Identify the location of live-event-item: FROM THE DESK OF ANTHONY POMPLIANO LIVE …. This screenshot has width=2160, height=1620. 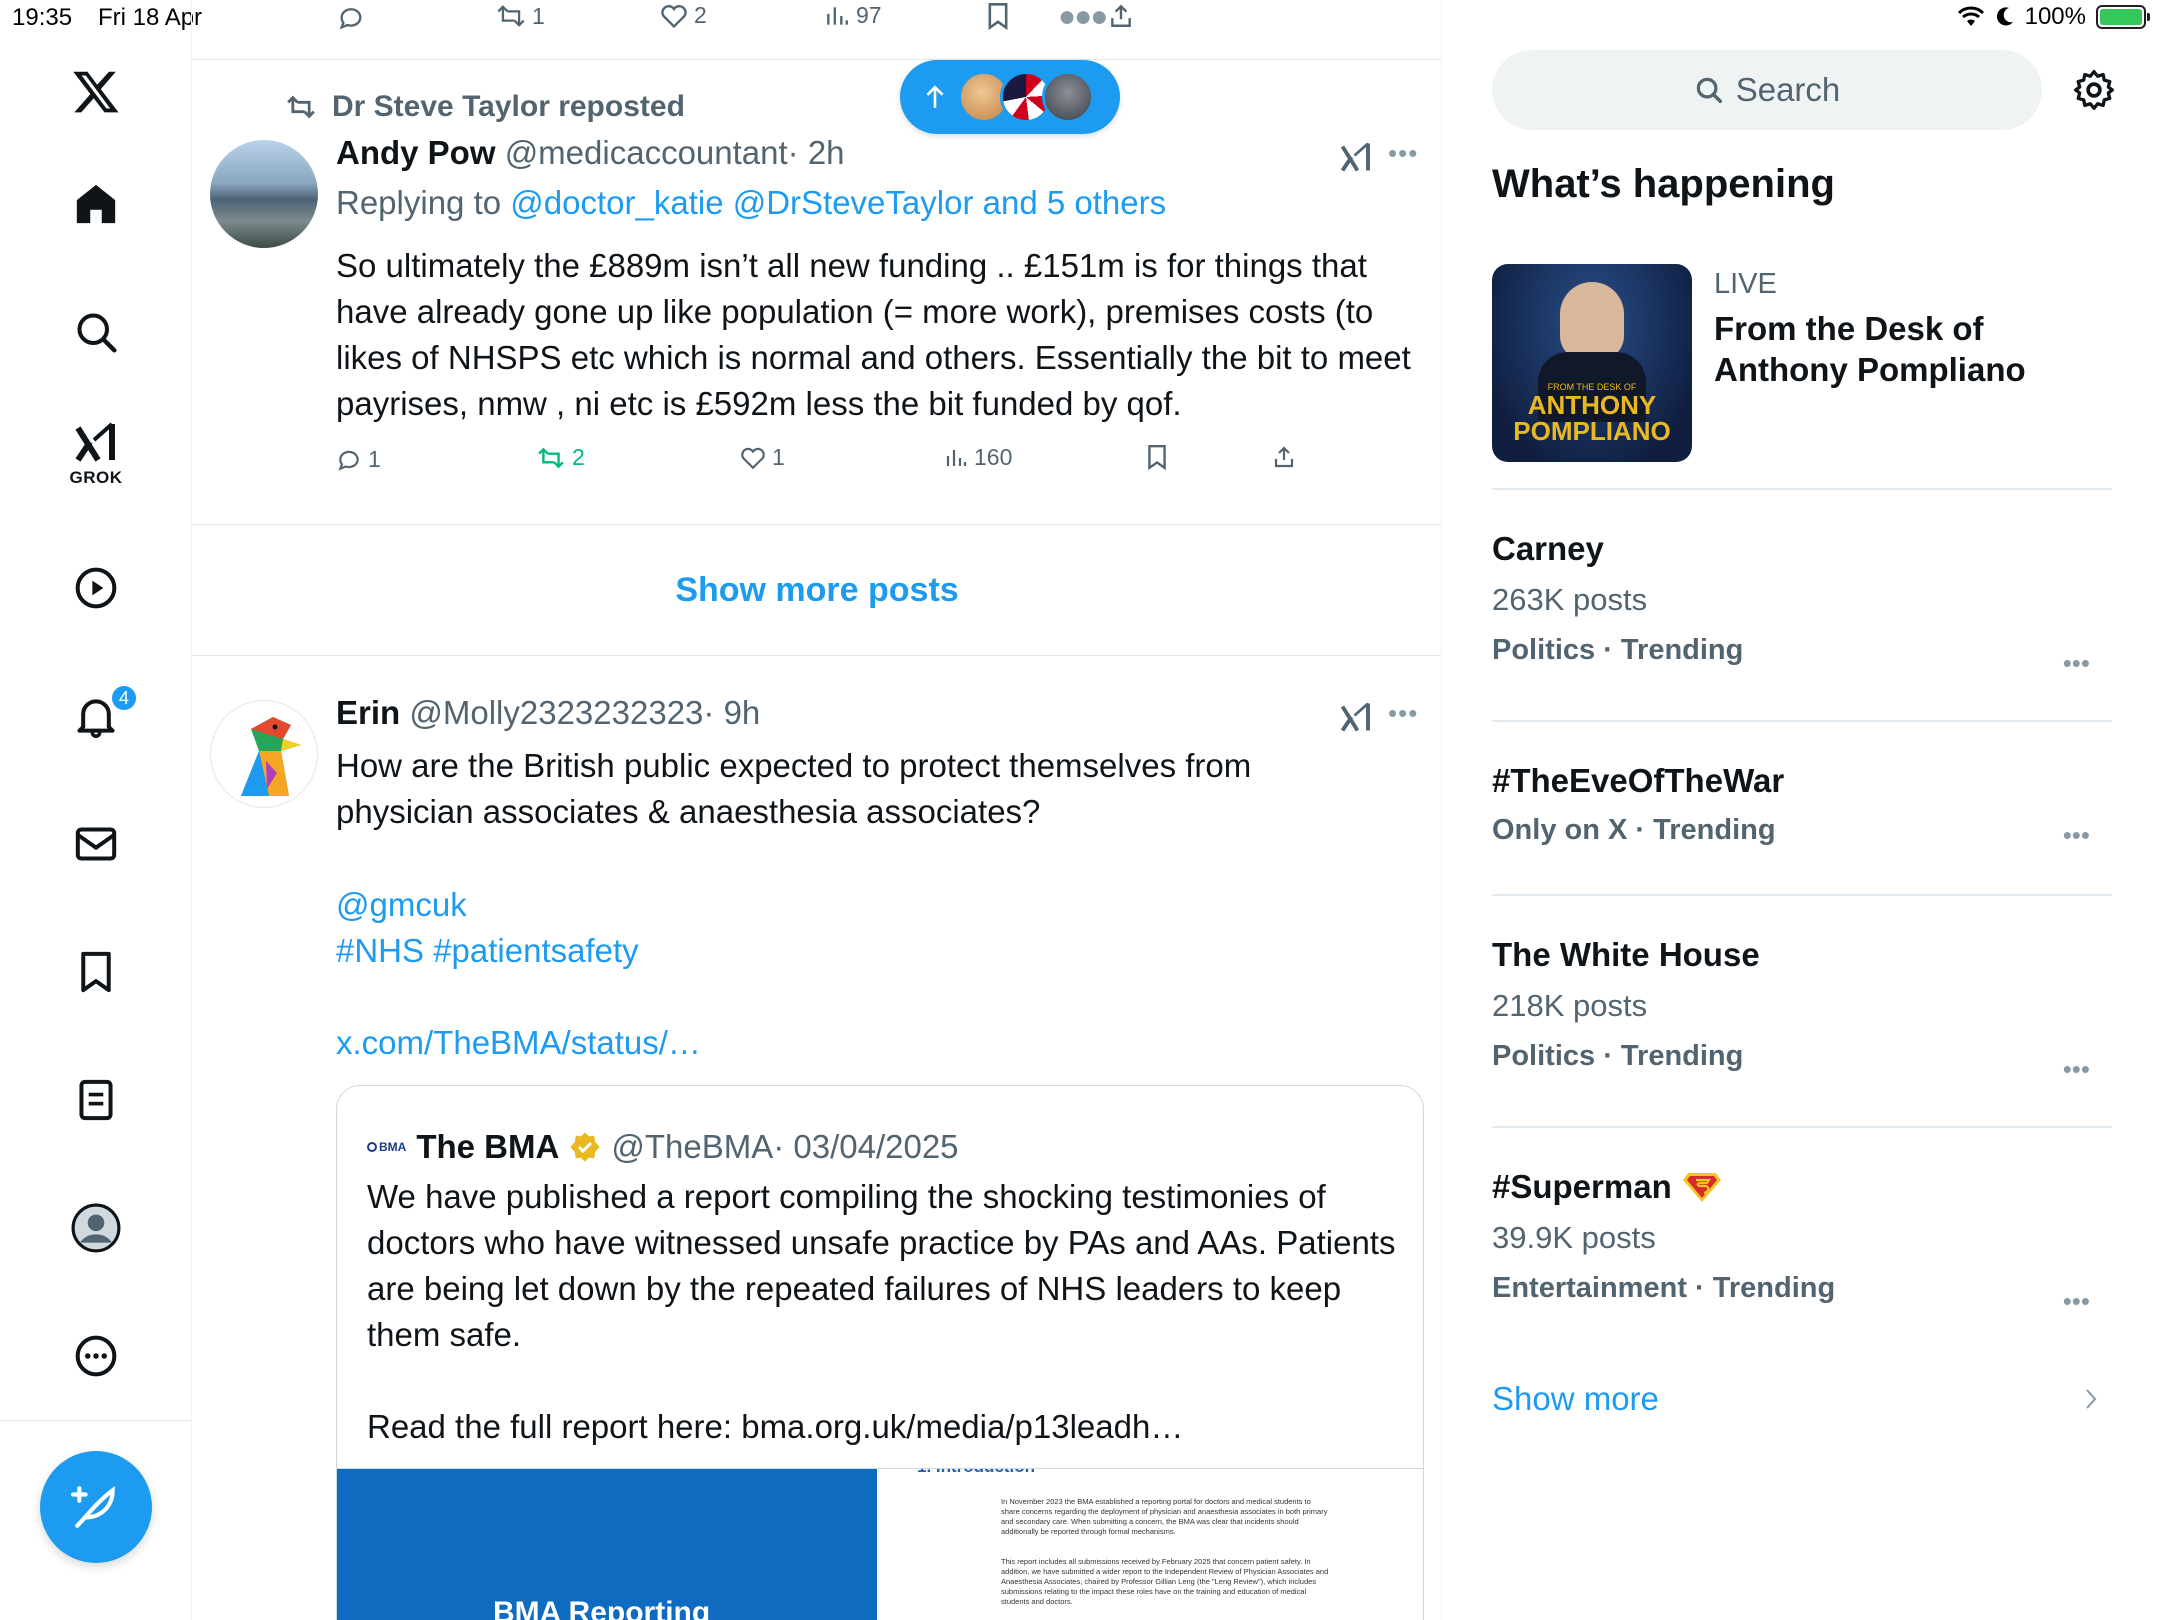
(1802, 364).